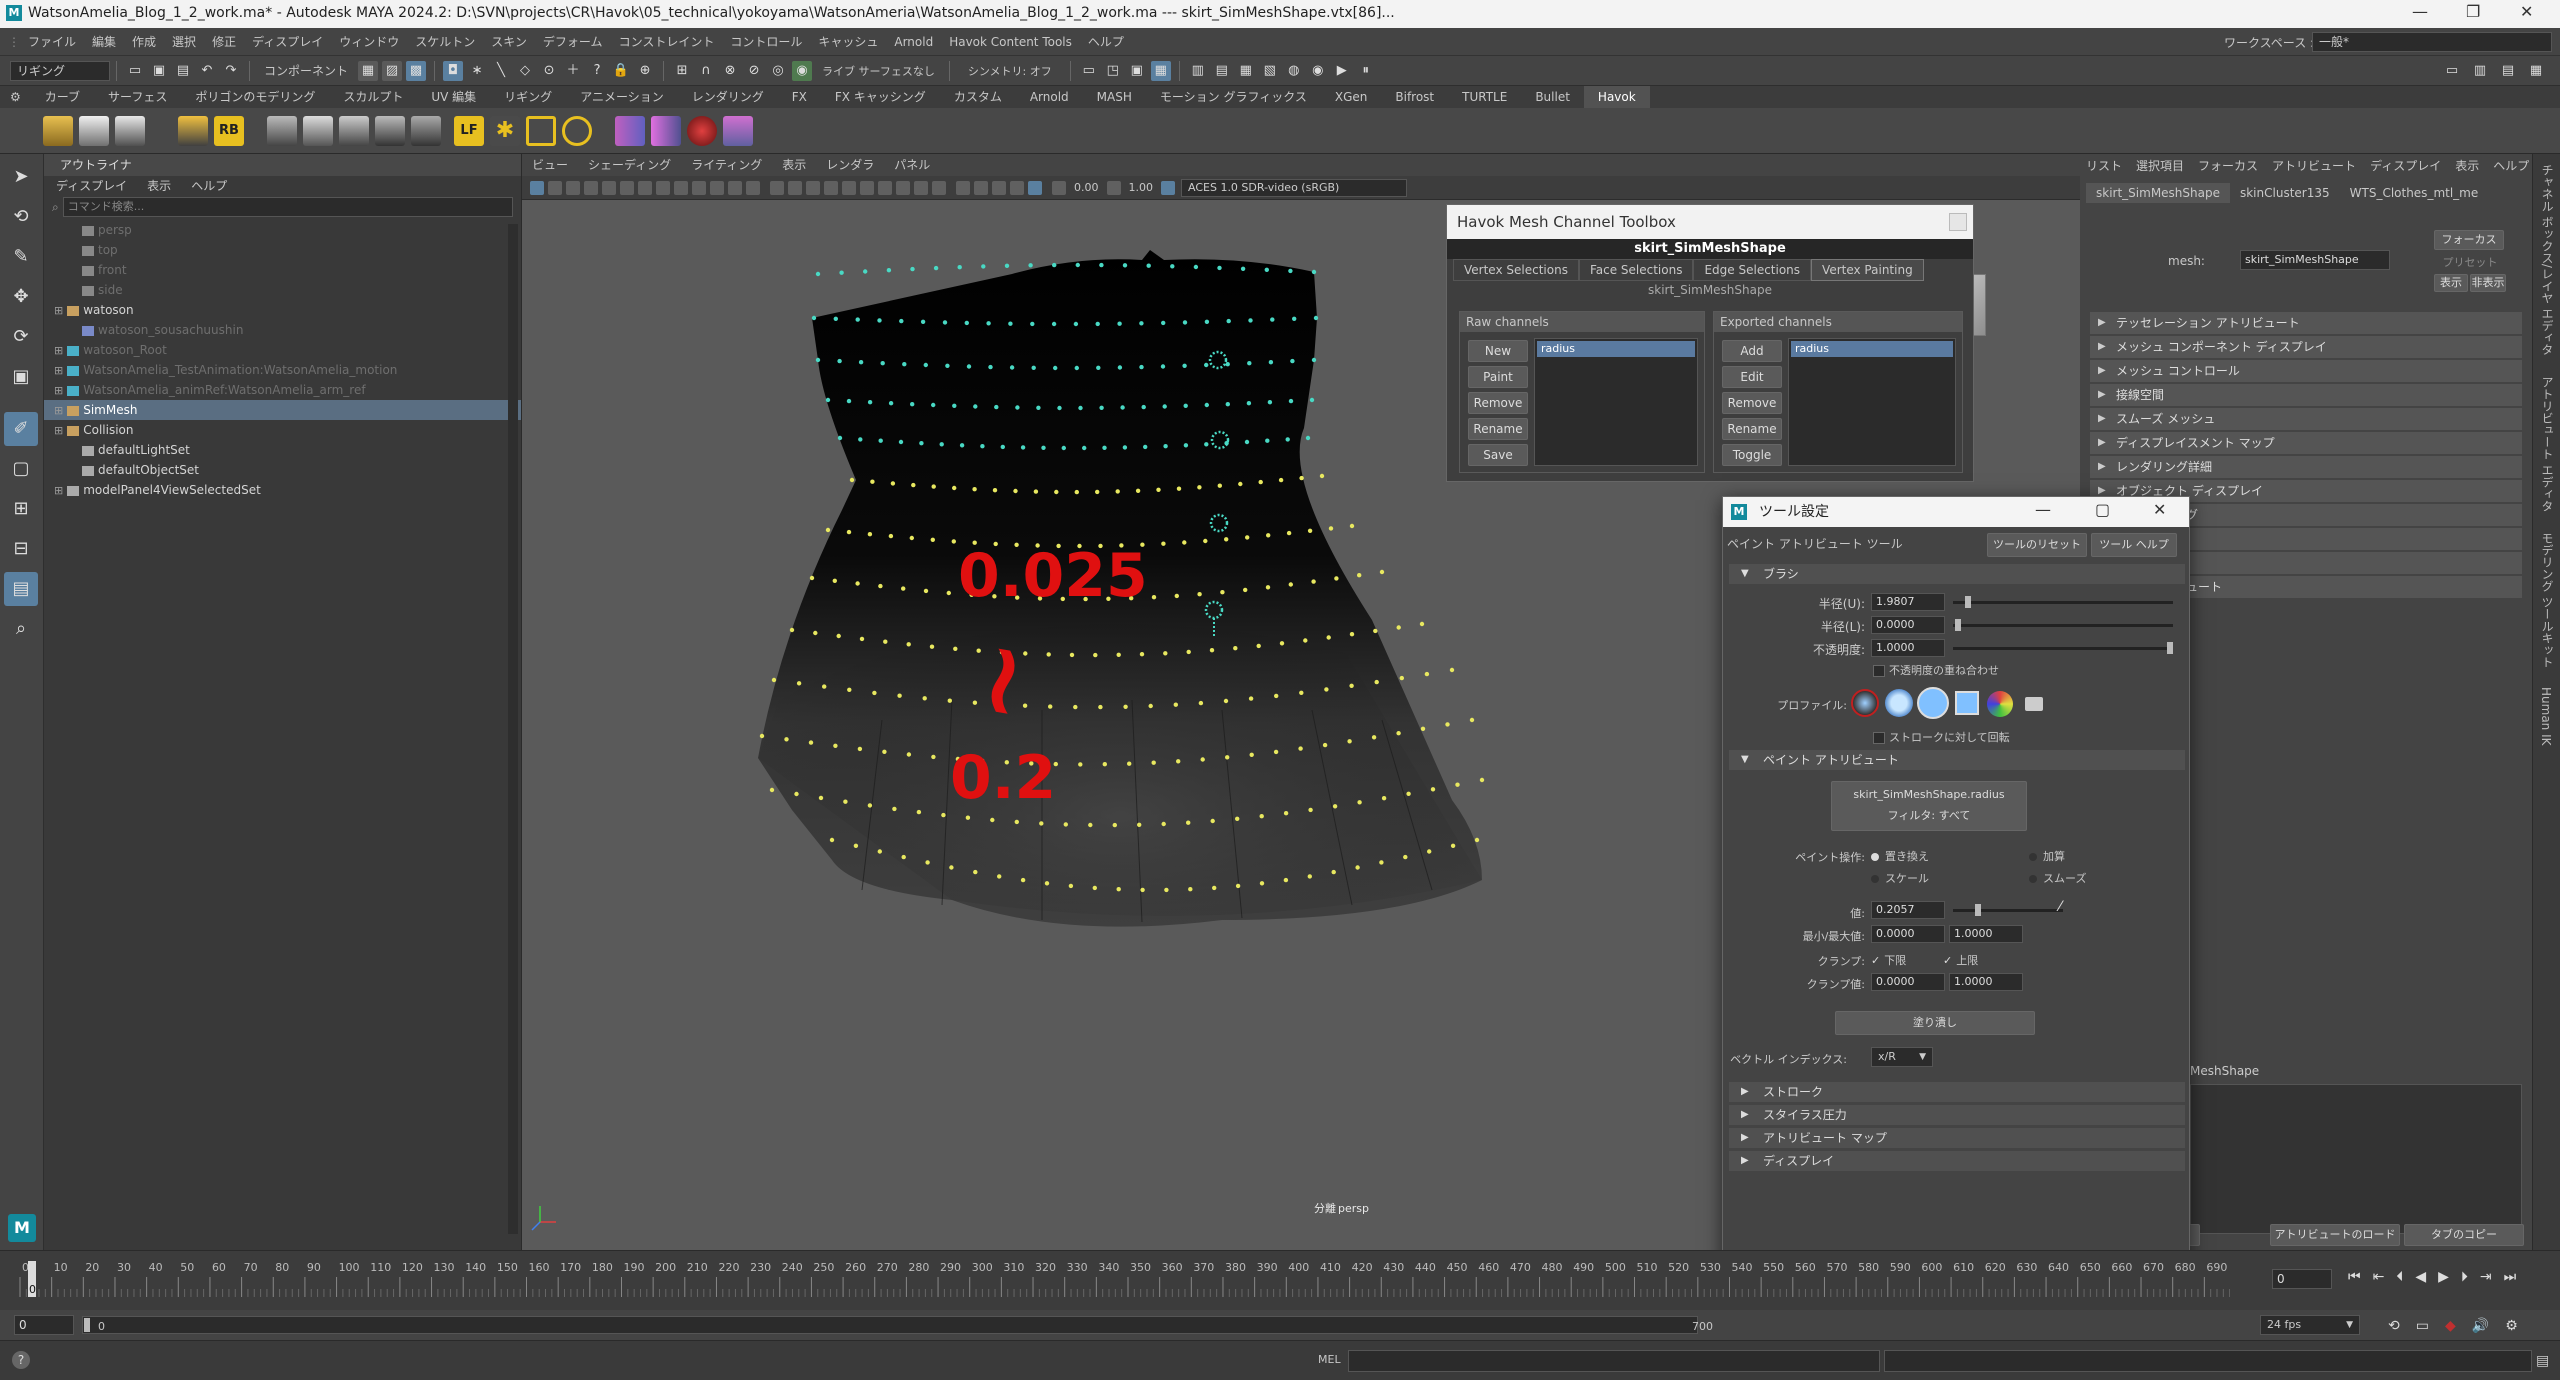  Describe the element at coordinates (1294, 71) in the screenshot. I see `light-editor-icon: ◍` at that location.